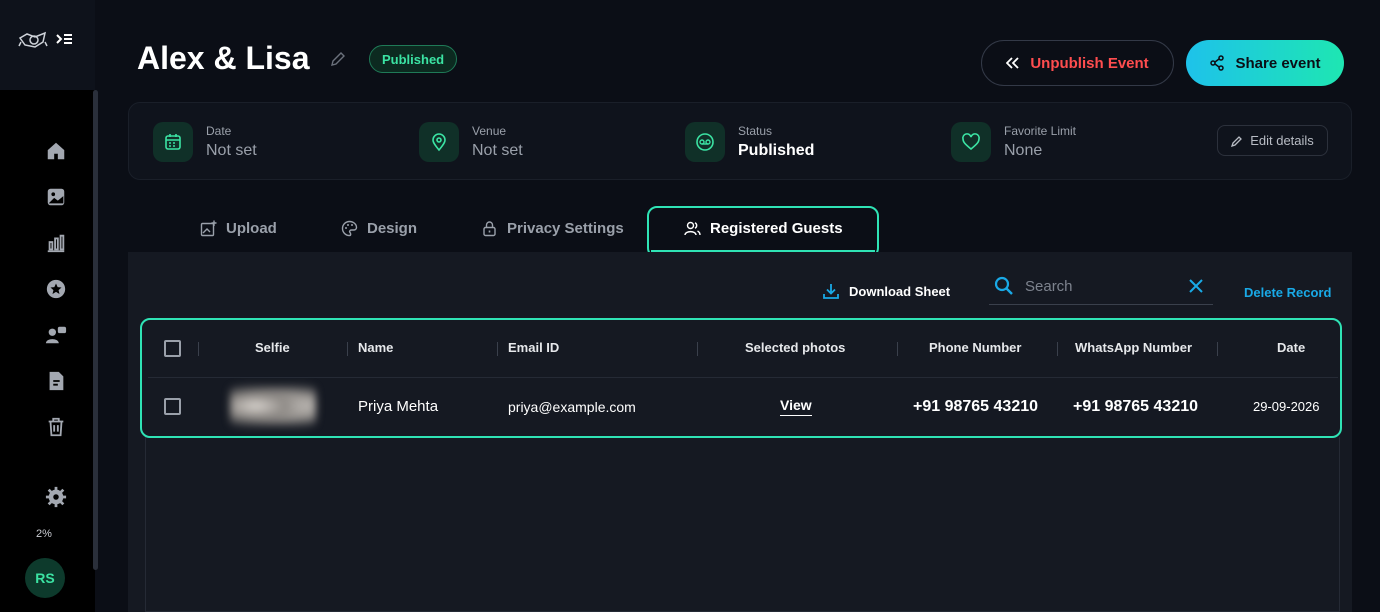 This screenshot has width=1380, height=612. I want to click on nav-settings, so click(56, 497).